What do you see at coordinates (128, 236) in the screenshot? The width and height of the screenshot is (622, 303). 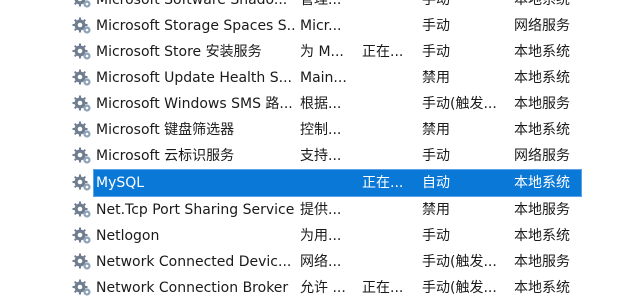 I see `service-name: Netlogon` at bounding box center [128, 236].